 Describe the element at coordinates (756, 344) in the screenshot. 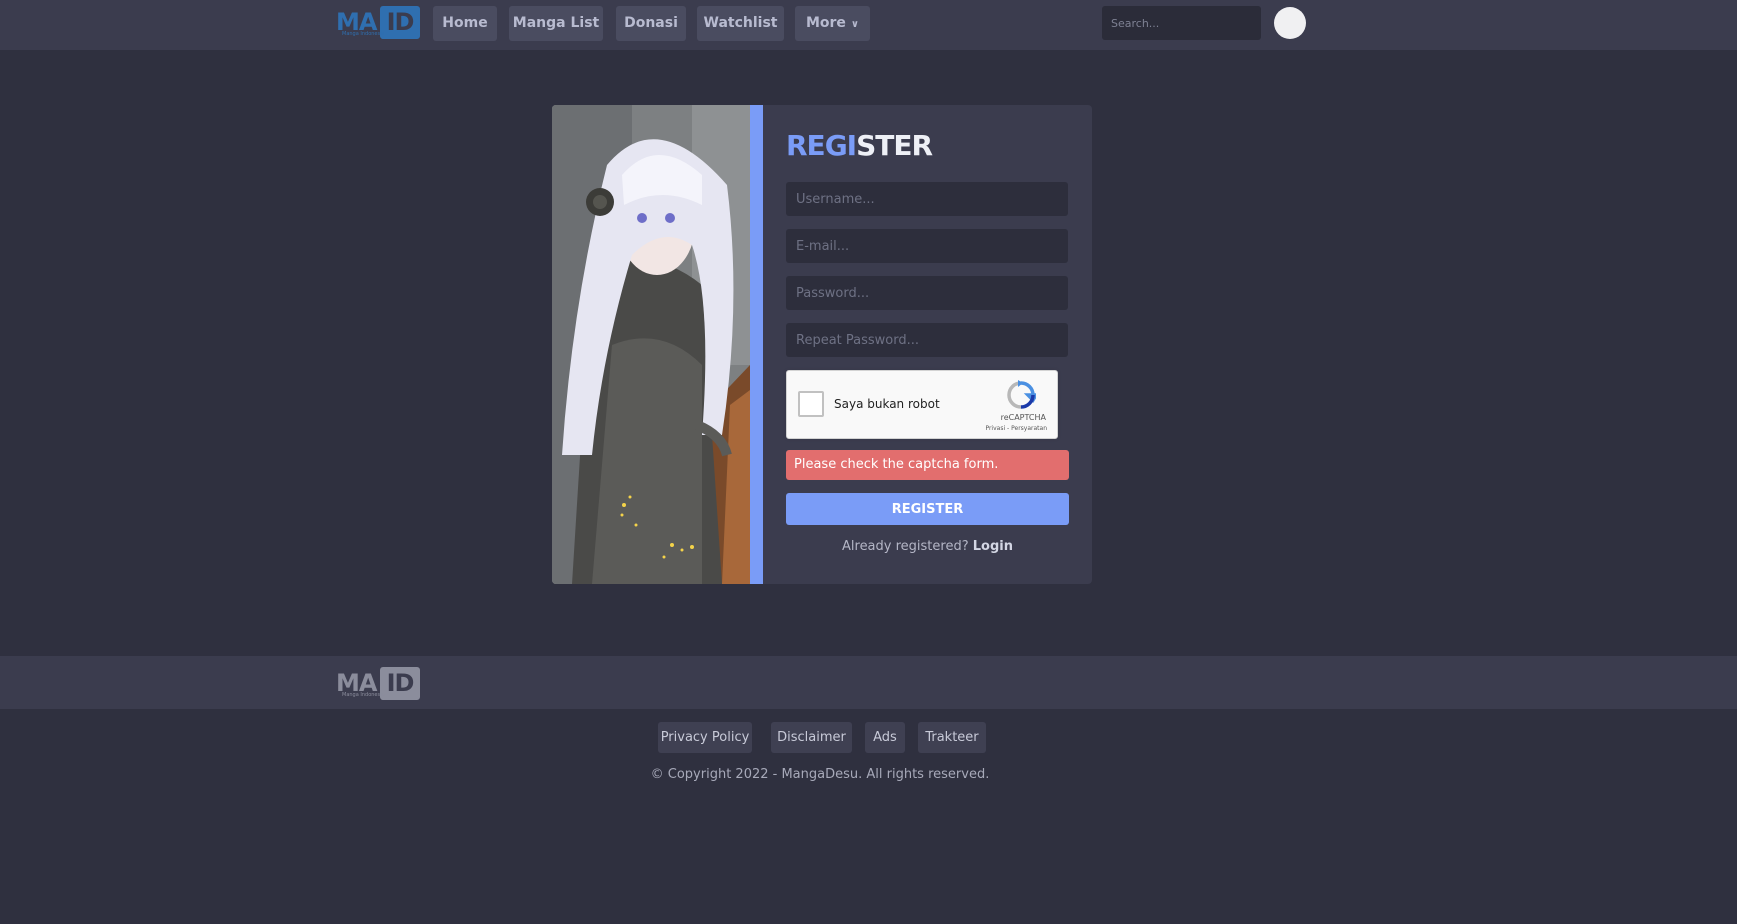

I see `accent-divider` at that location.